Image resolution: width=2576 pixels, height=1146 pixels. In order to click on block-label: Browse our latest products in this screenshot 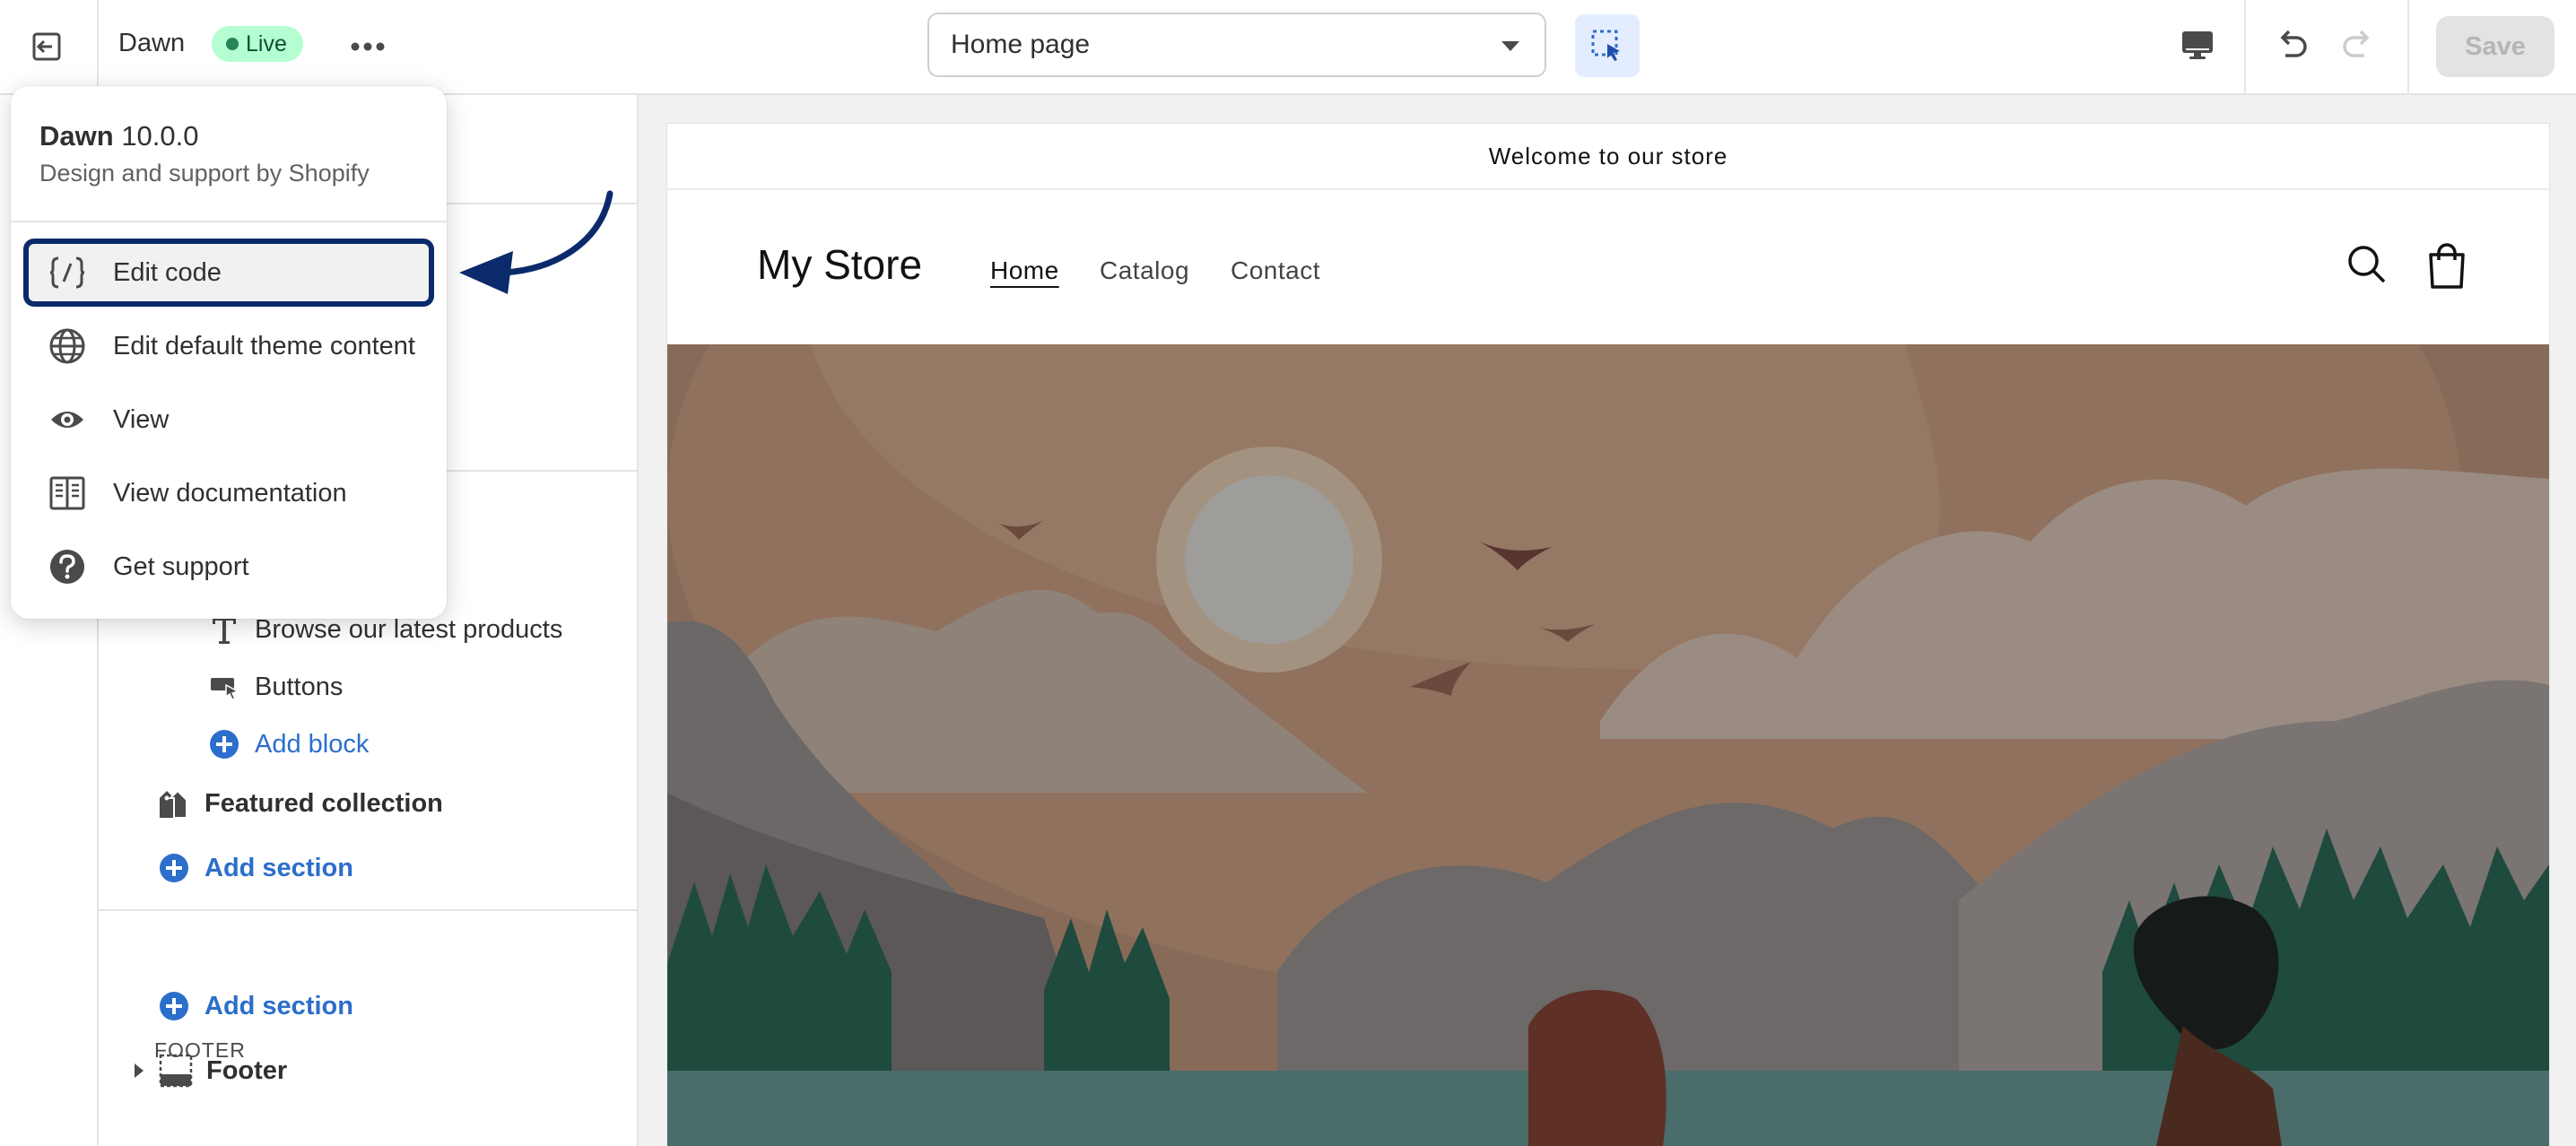, I will do `click(409, 629)`.